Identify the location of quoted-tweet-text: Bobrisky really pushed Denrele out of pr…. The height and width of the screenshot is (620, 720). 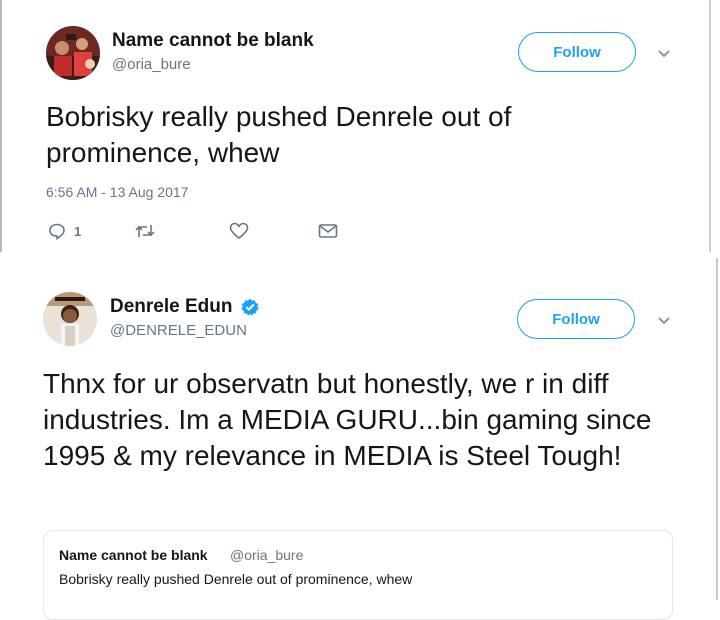
(236, 579).